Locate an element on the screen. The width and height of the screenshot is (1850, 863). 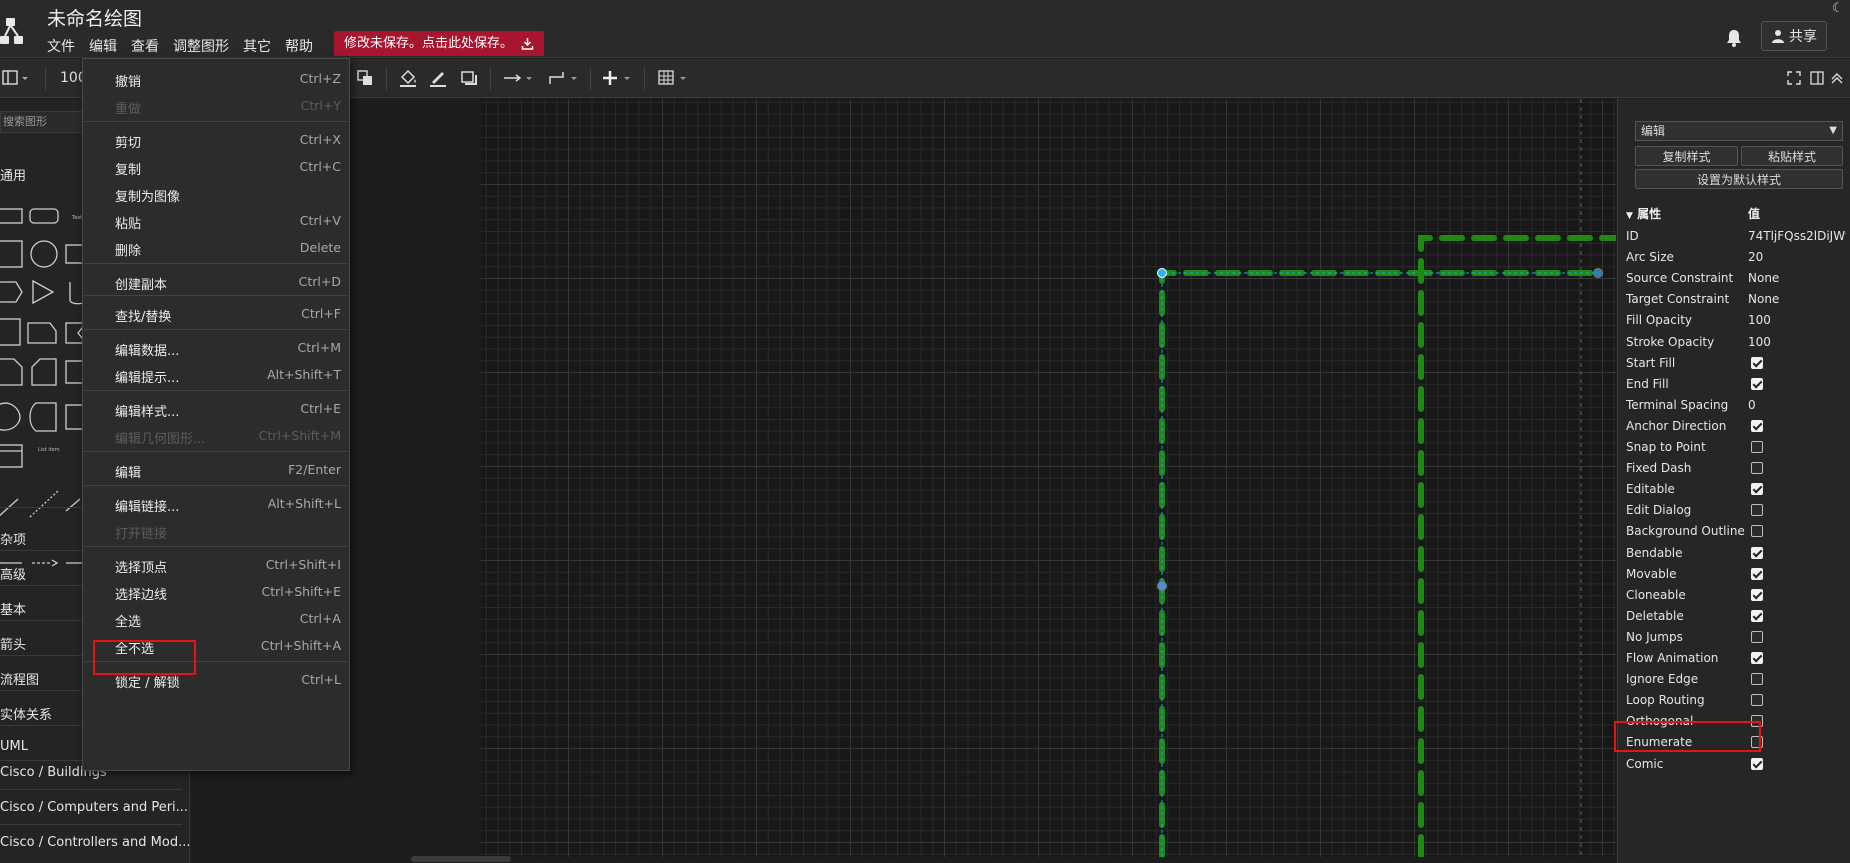
menu-item-shortcut: Ctrl+Shift+I is located at coordinates (303, 564).